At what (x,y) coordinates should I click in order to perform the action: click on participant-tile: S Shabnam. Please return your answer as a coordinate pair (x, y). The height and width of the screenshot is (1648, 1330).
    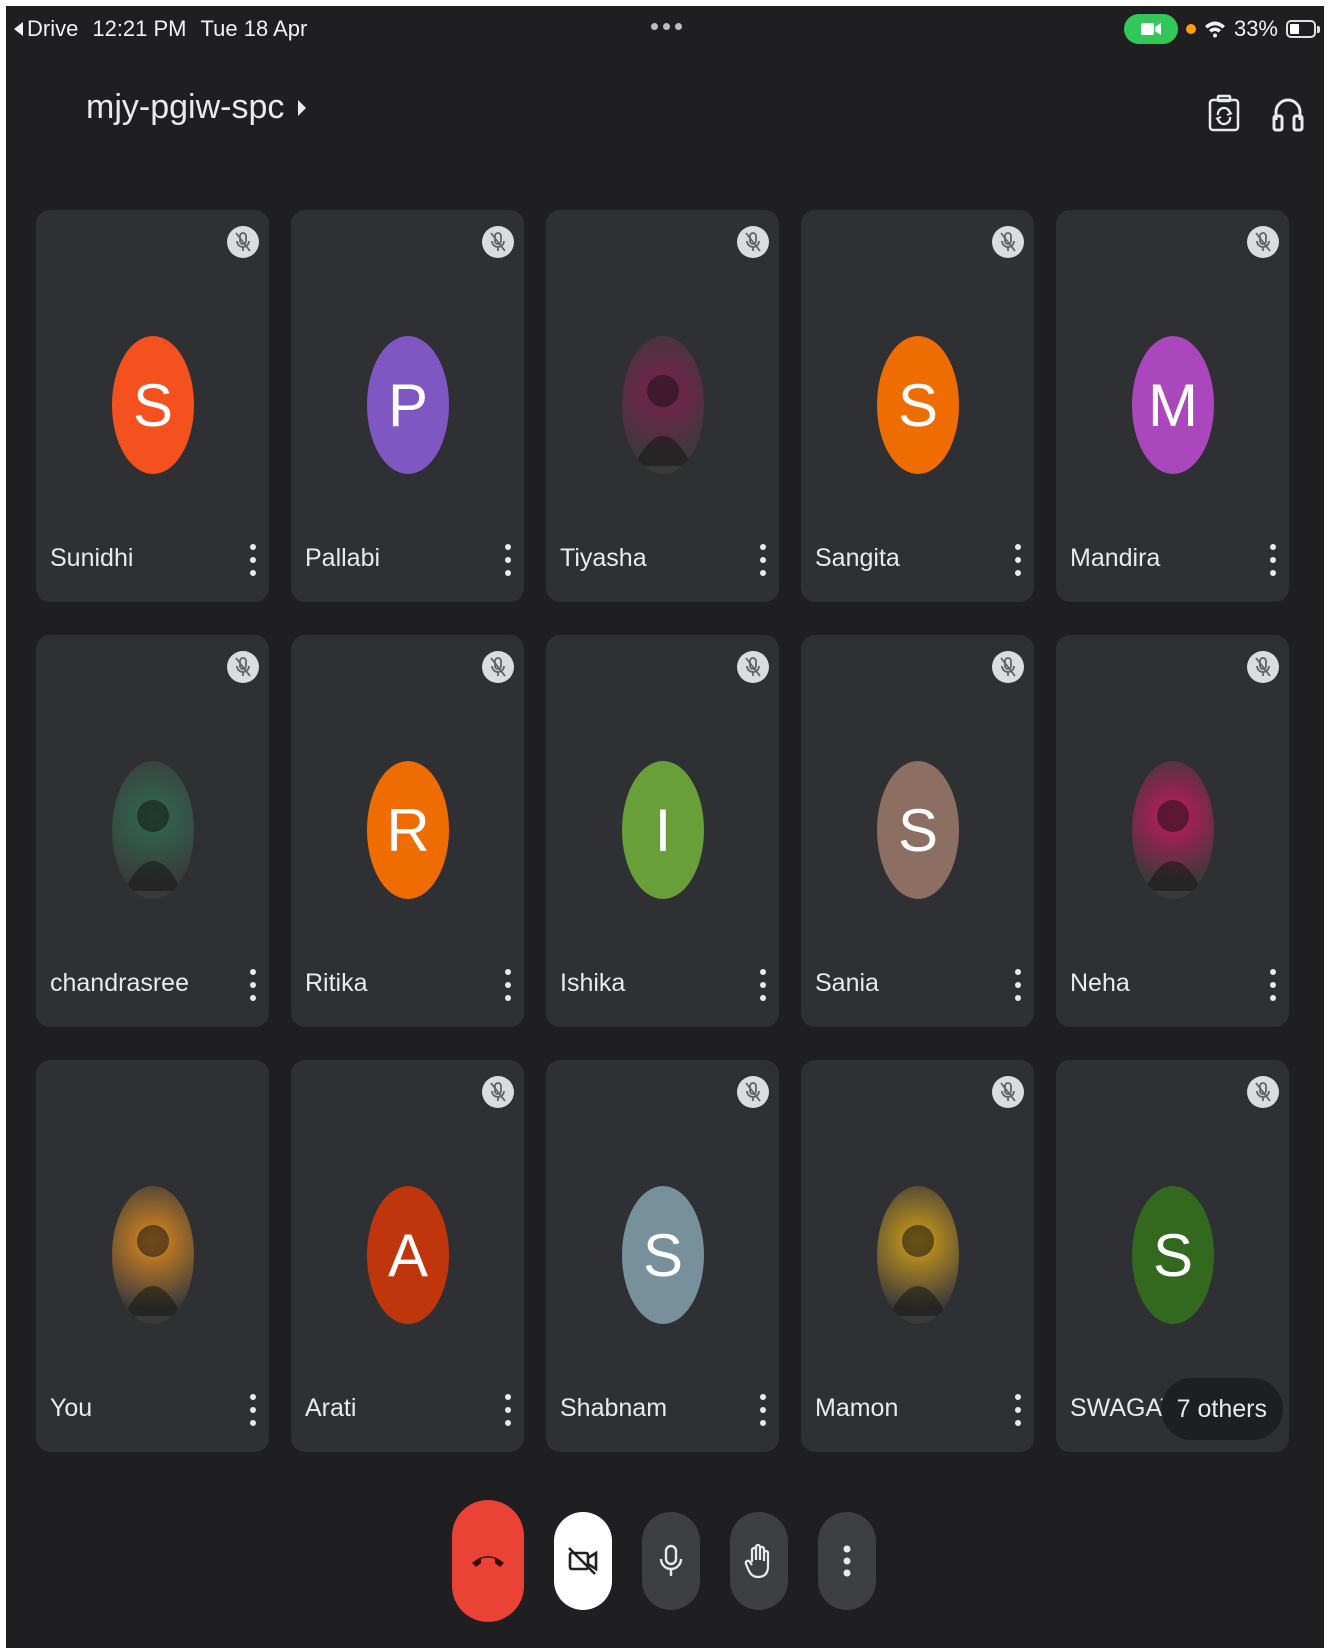
    Looking at the image, I should click on (662, 1256).